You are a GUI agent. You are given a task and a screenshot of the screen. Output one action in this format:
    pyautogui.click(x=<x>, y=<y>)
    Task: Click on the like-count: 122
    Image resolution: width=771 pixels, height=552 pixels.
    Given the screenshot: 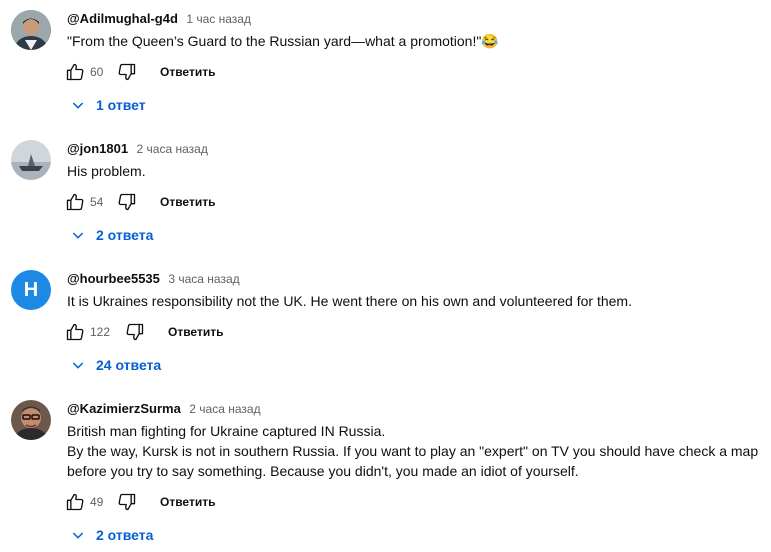 What is the action you would take?
    pyautogui.click(x=100, y=332)
    